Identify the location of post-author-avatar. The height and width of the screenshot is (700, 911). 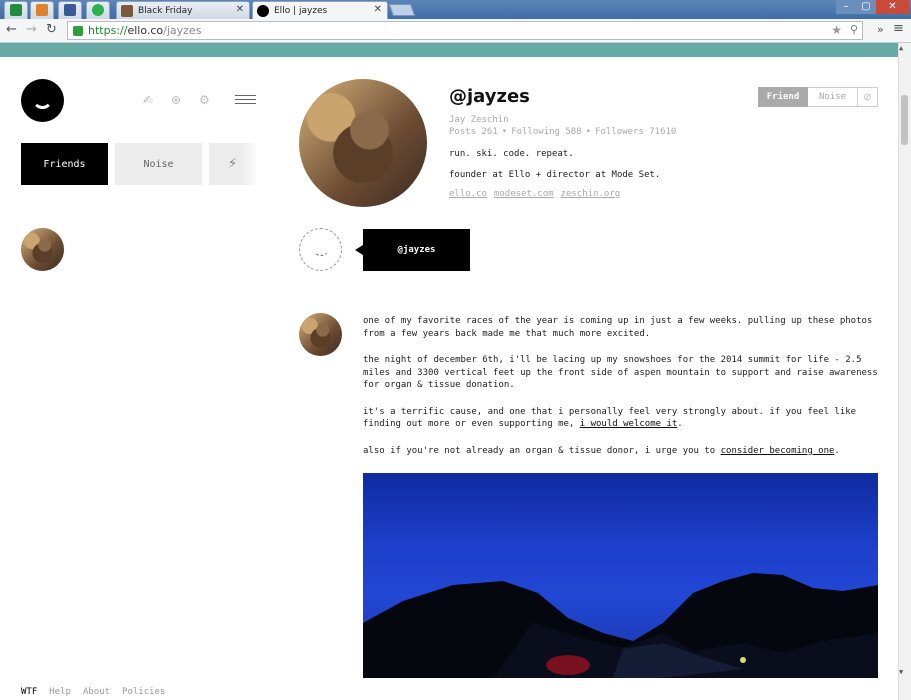
(320, 334).